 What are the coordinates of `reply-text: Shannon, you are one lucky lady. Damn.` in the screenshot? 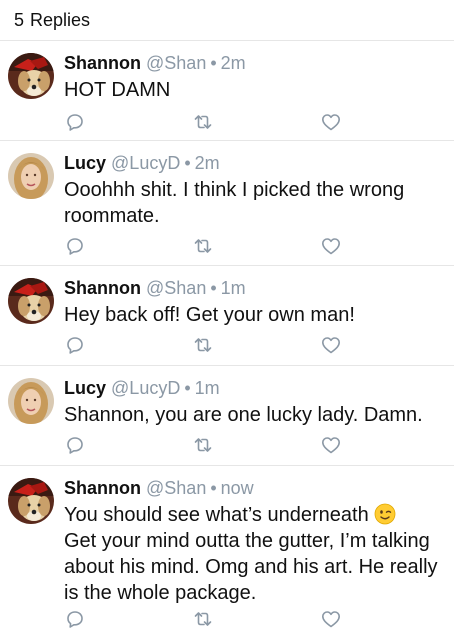 It's located at (243, 415).